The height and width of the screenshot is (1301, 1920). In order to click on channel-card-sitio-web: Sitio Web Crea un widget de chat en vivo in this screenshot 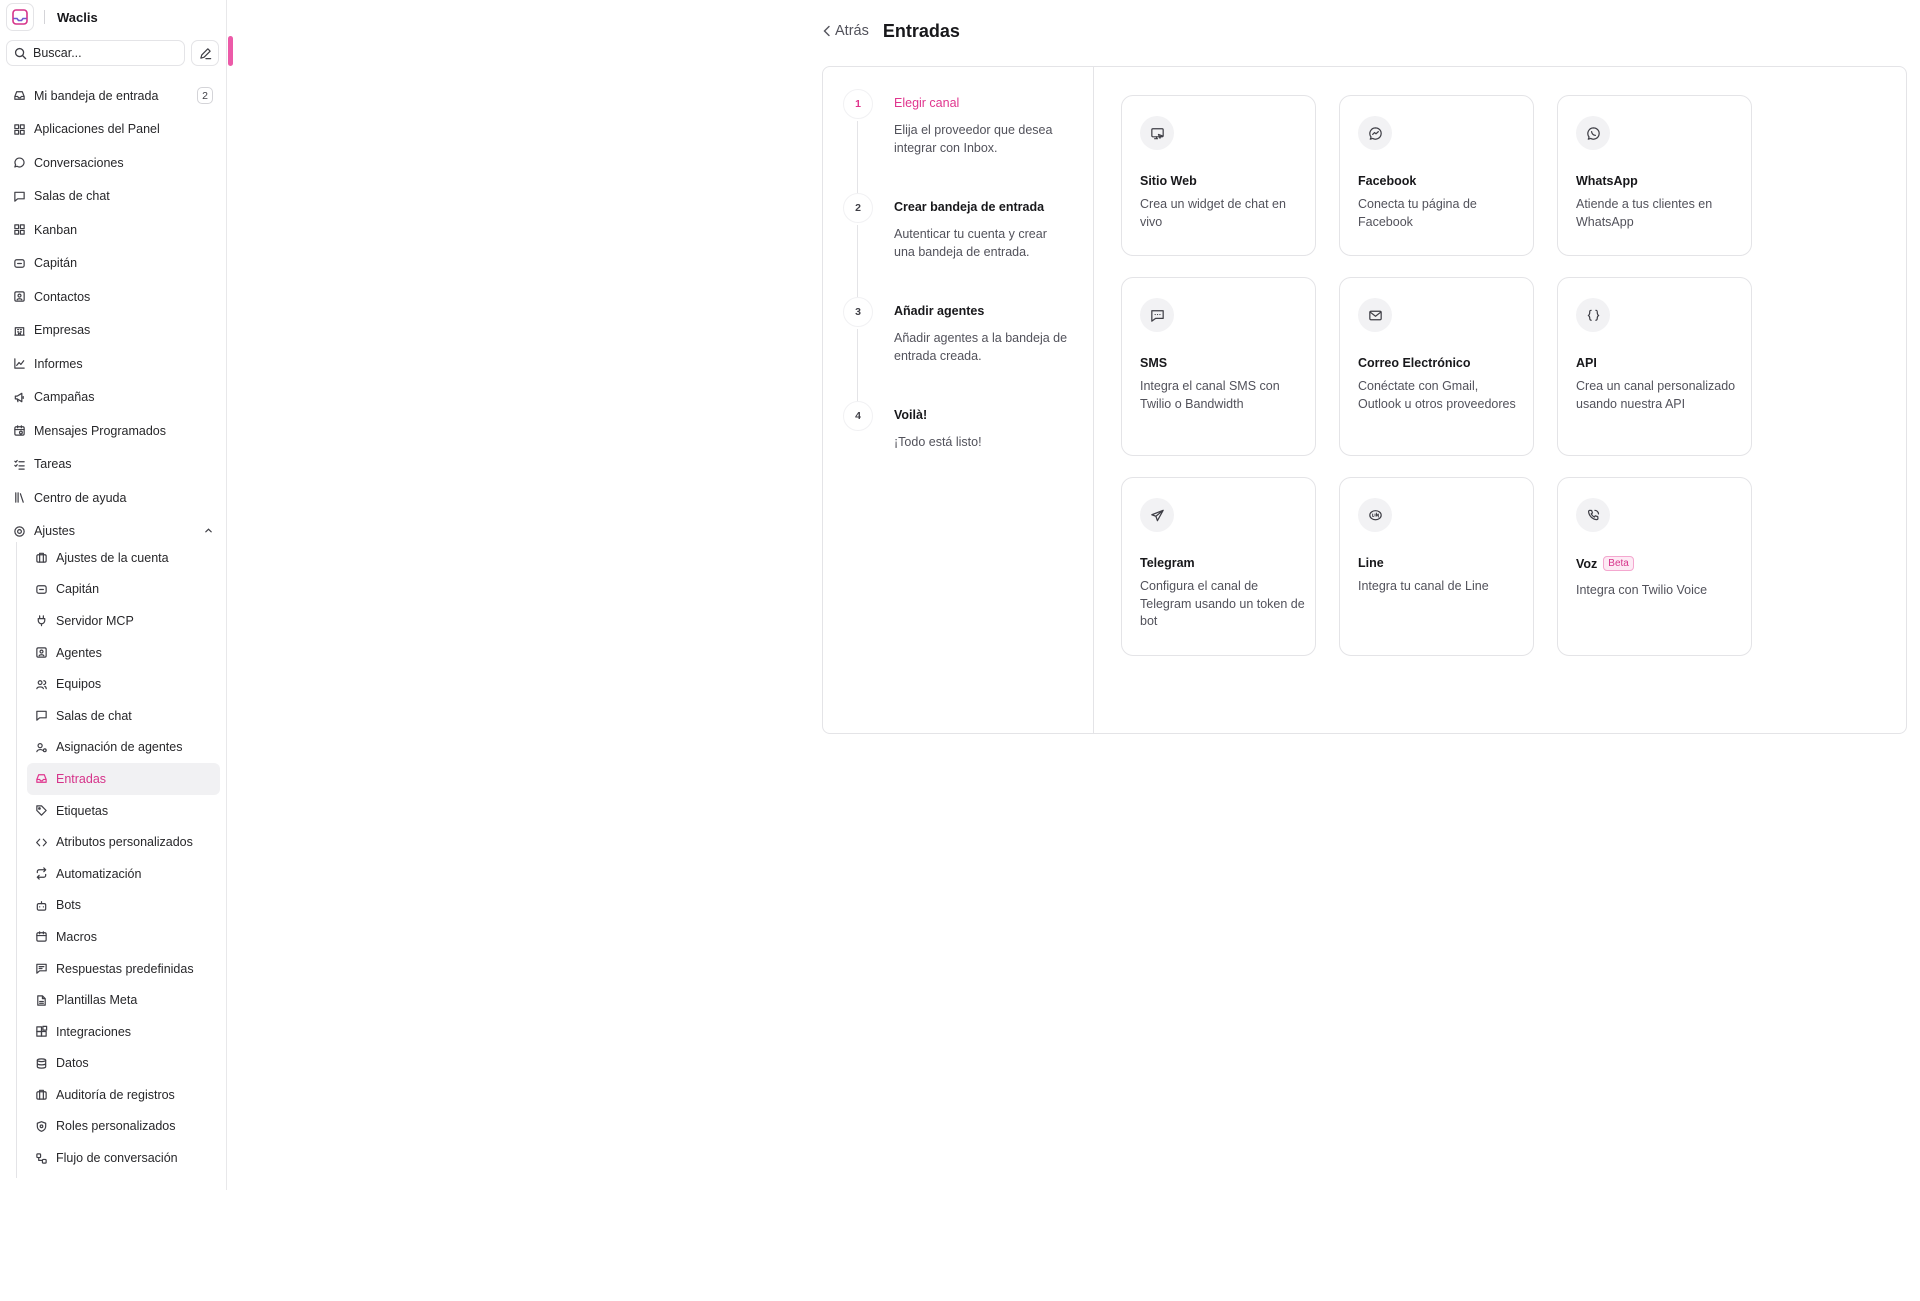, I will do `click(1218, 175)`.